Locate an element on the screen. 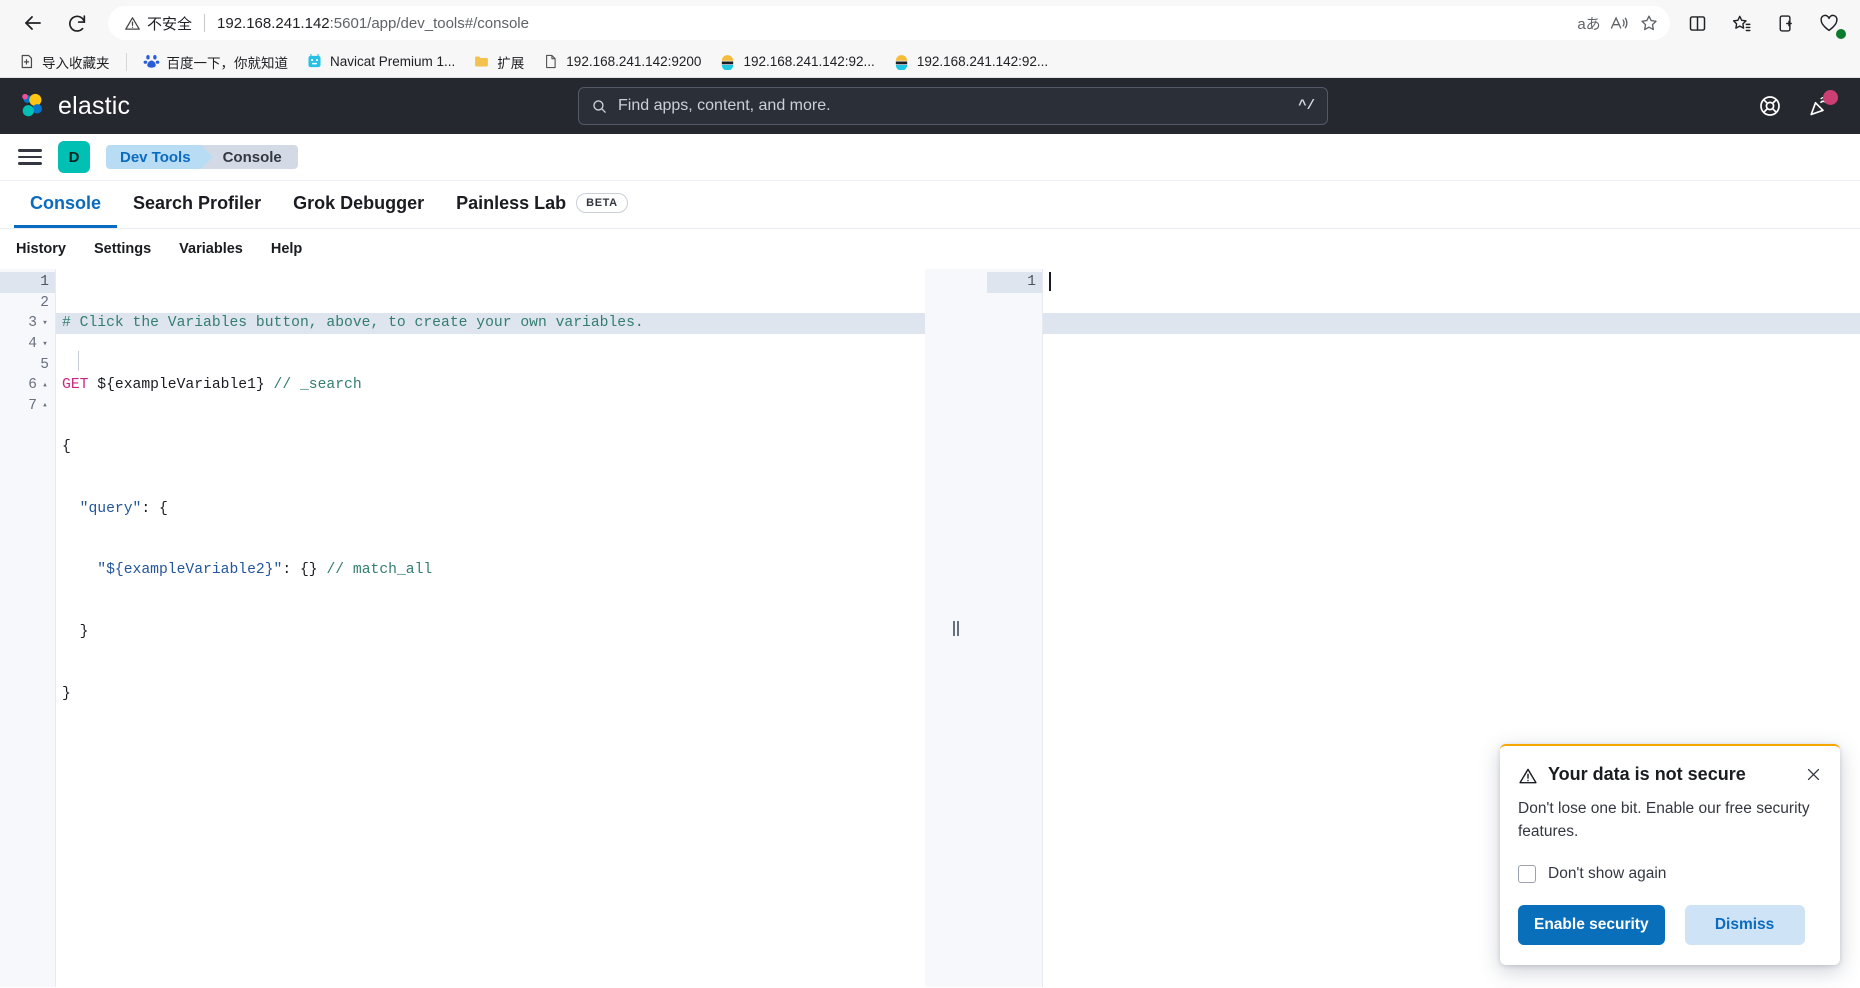 The height and width of the screenshot is (988, 1860). bookmark-extensions: 扩展 is located at coordinates (498, 62).